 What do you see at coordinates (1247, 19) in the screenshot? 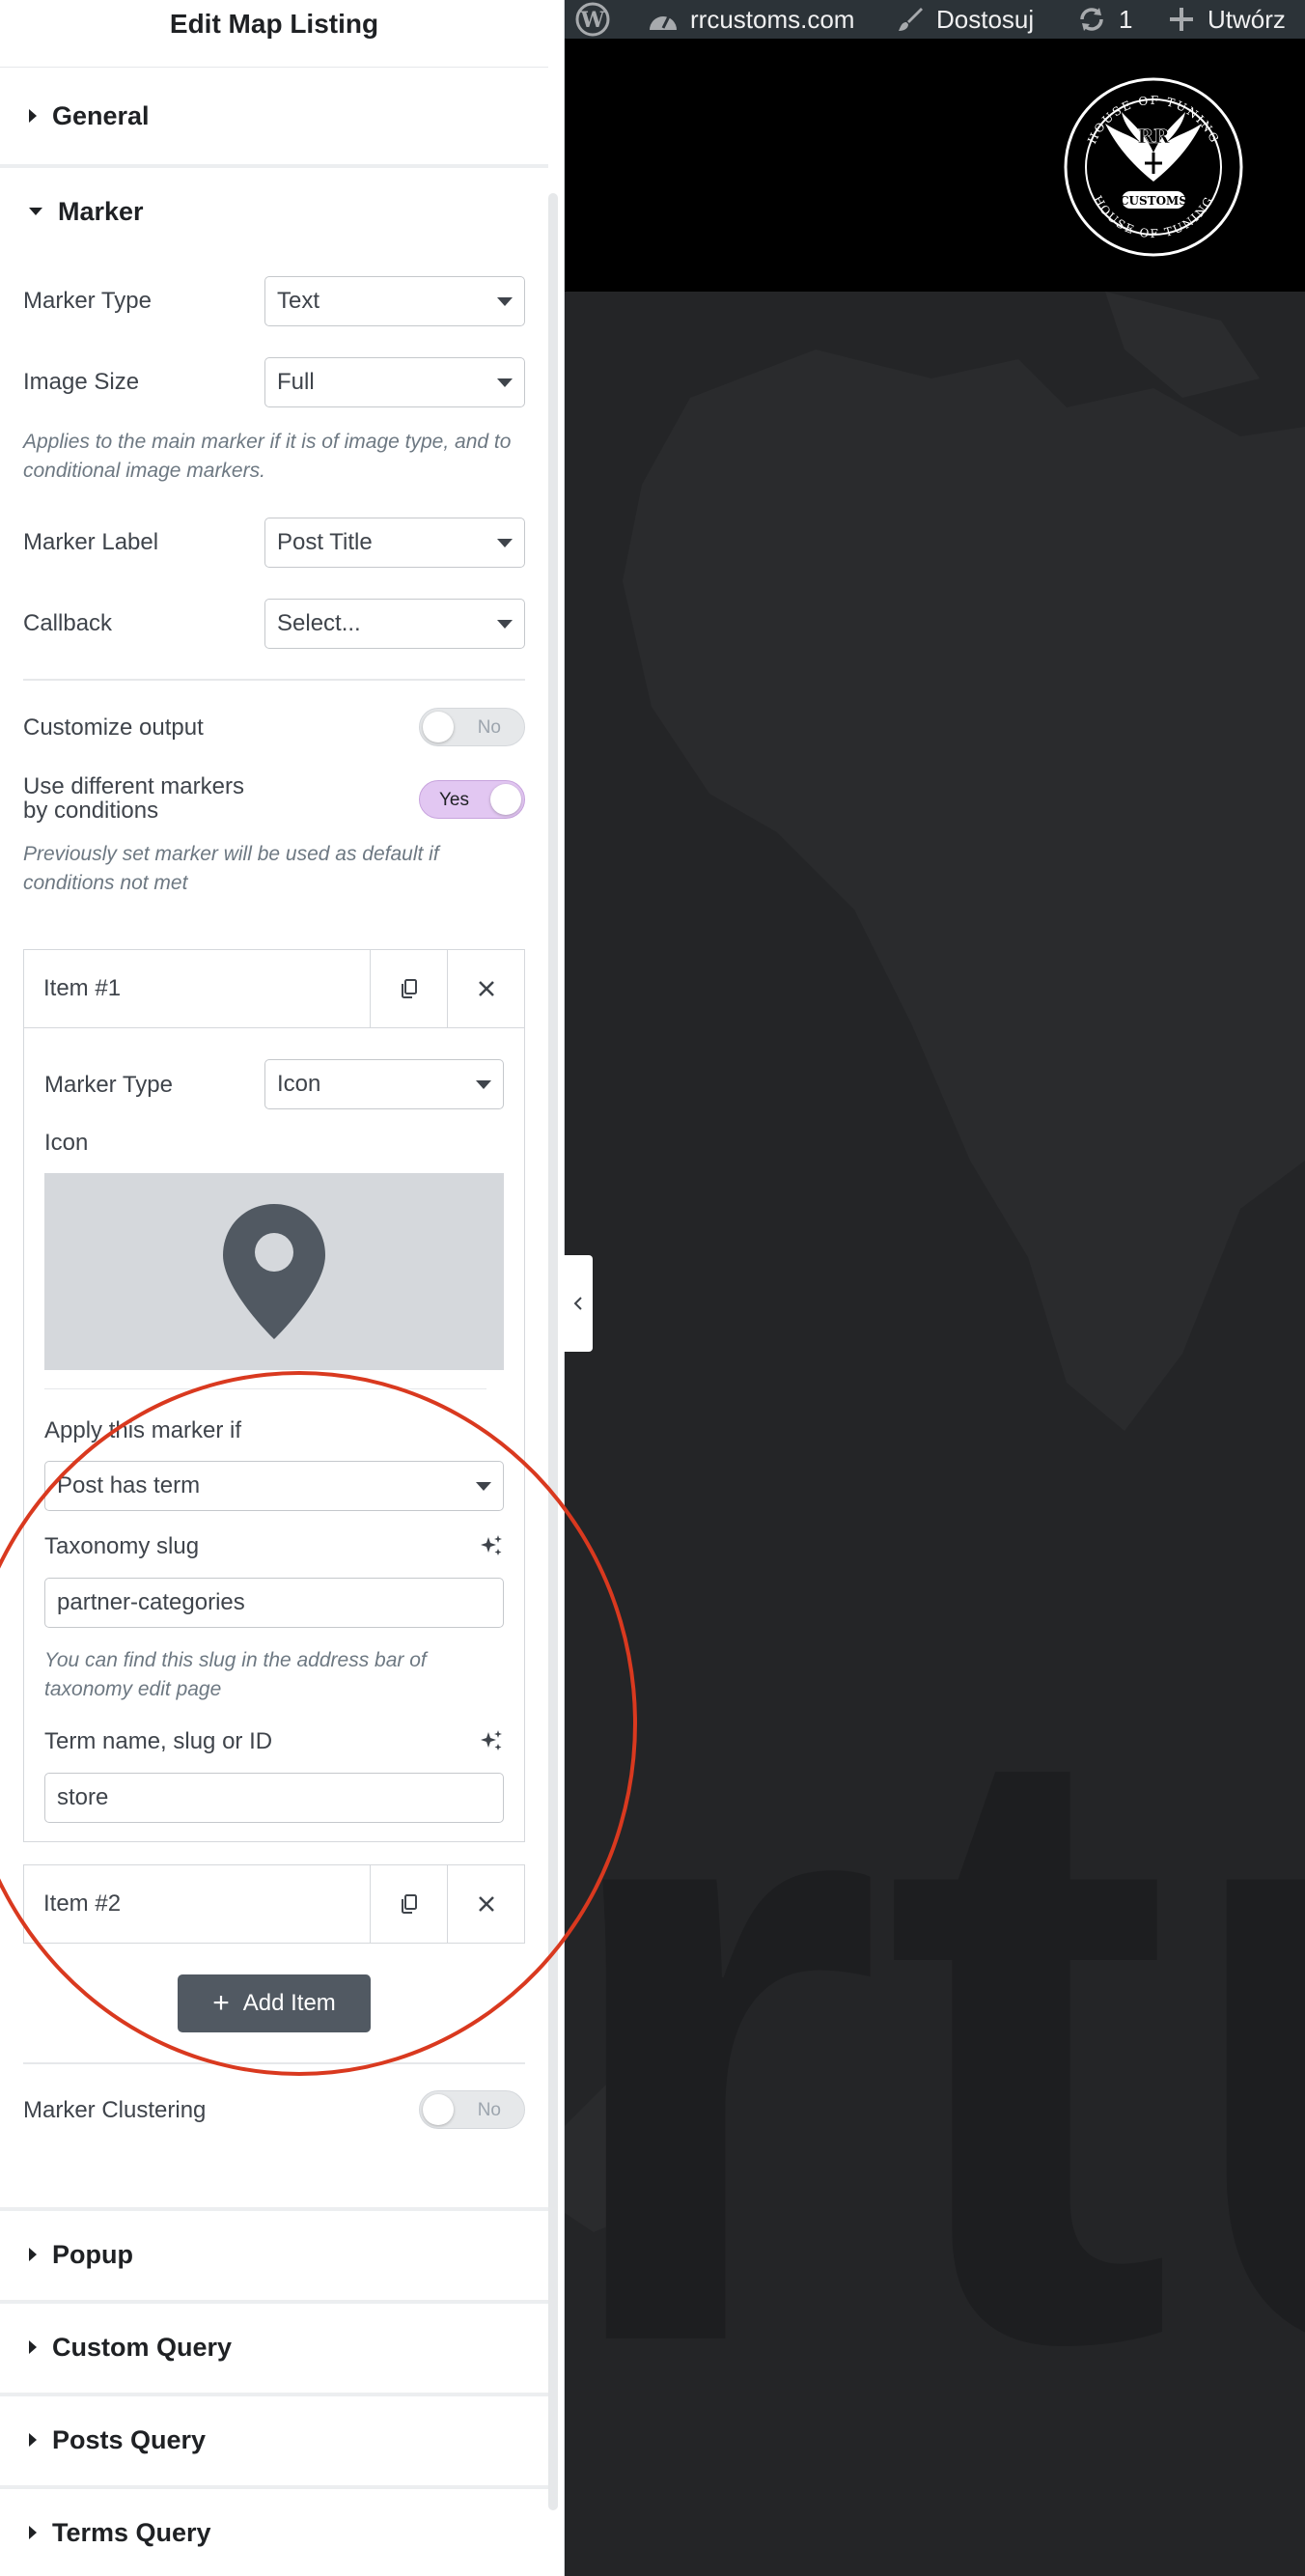
I see `admin-bar-new-label: Utwórz` at bounding box center [1247, 19].